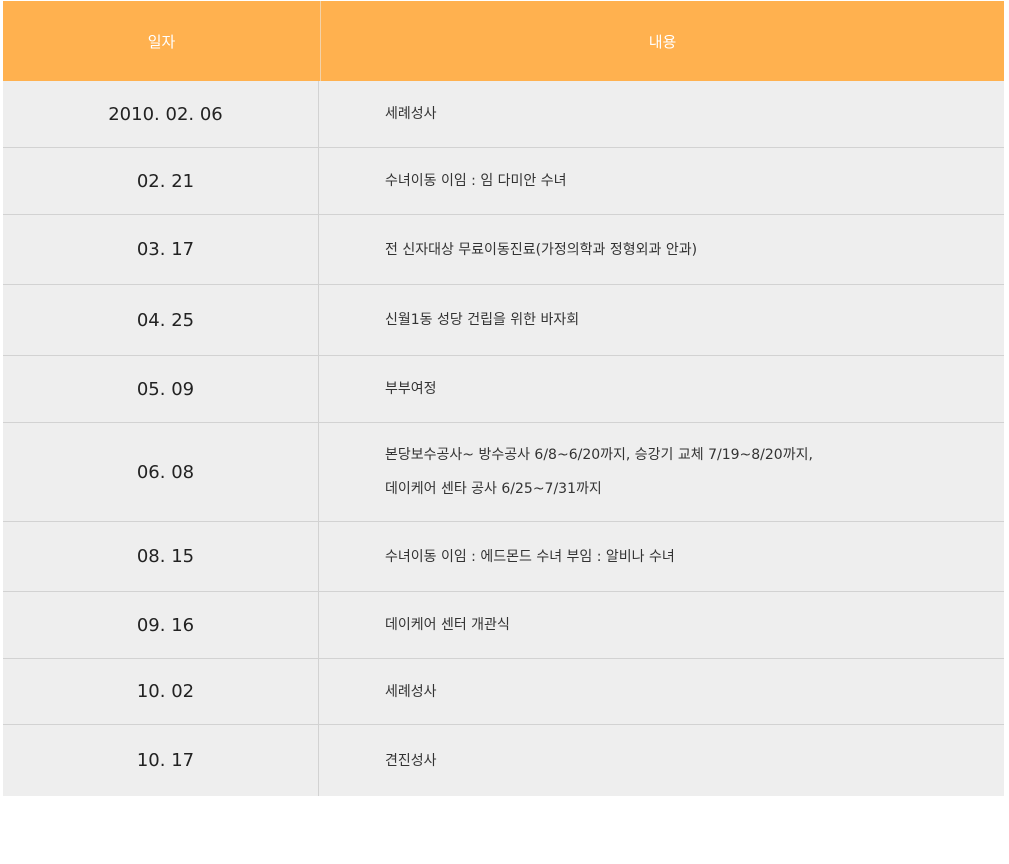 This screenshot has height=864, width=1009. Describe the element at coordinates (661, 320) in the screenshot. I see `row-content: 신월1동 성당 건립을 위한 바자회` at that location.